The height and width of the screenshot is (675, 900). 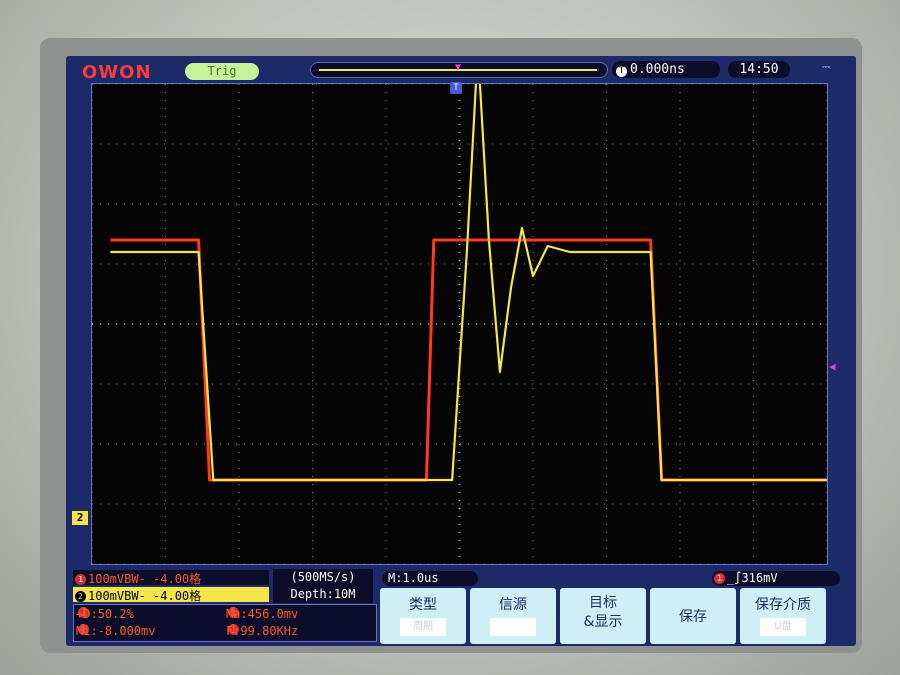 I want to click on ch1-info: 1 100mVBW- -4.00格, so click(x=171, y=578).